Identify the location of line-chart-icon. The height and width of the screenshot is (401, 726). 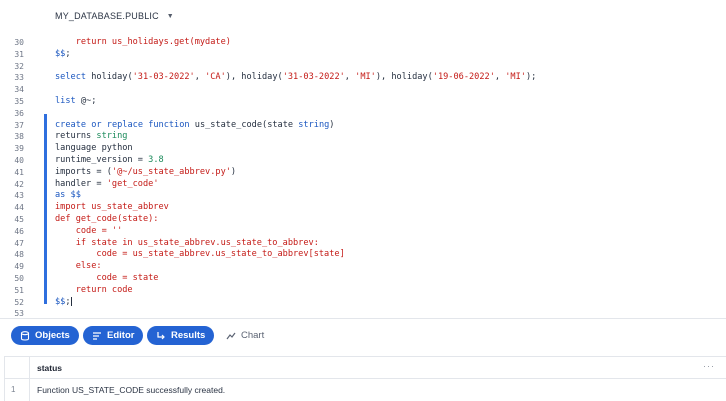
(231, 335).